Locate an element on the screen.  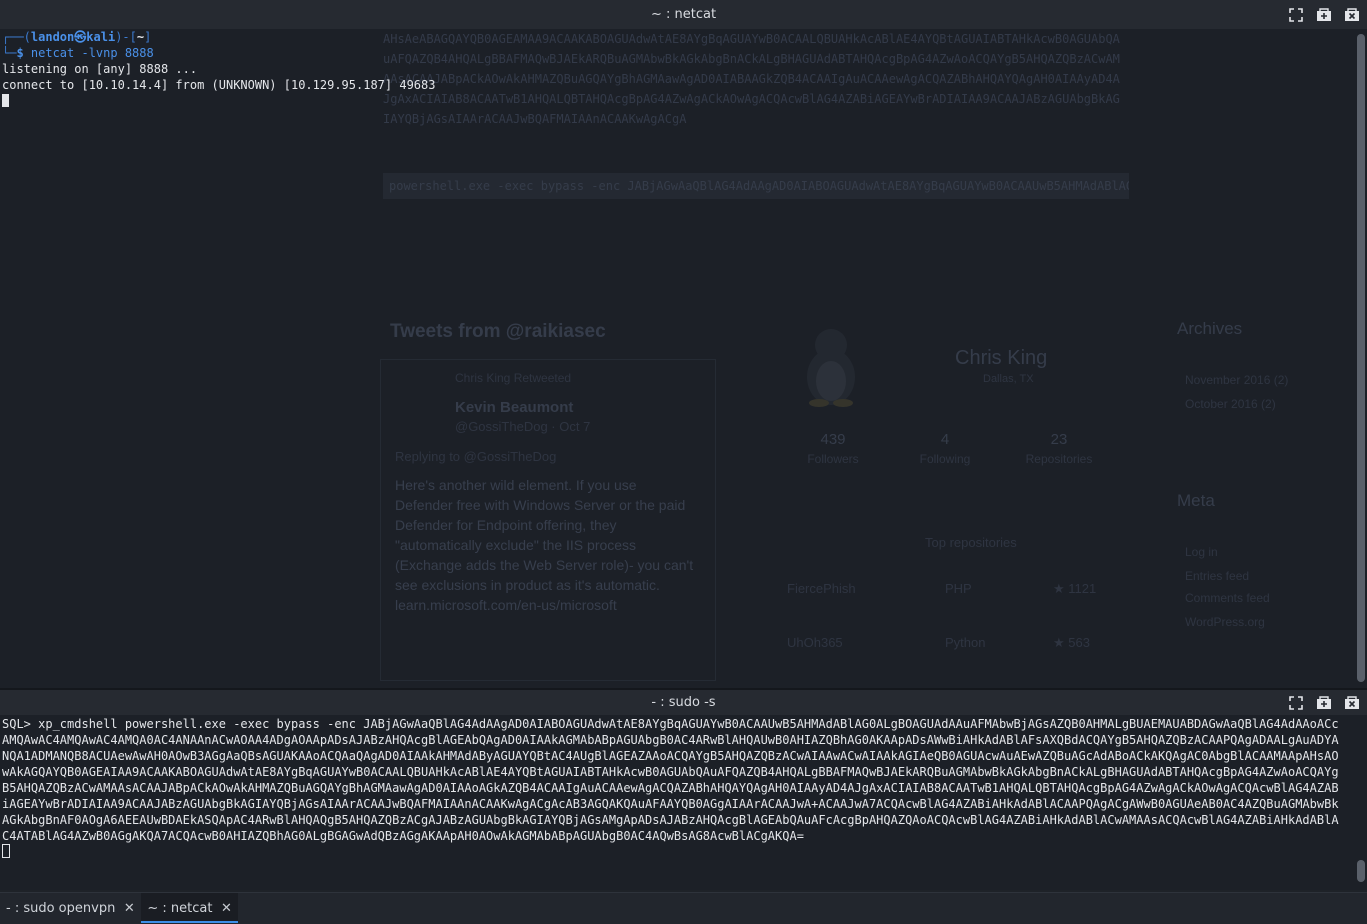
stat-value: 23 is located at coordinates (1059, 439).